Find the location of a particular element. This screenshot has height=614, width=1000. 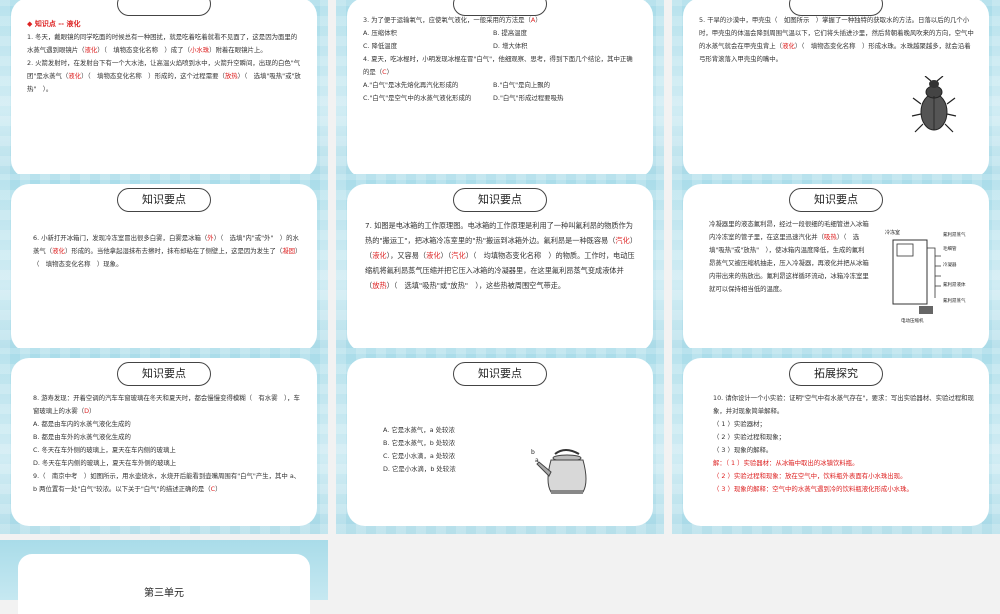

answer: 吸热 is located at coordinates (830, 237).